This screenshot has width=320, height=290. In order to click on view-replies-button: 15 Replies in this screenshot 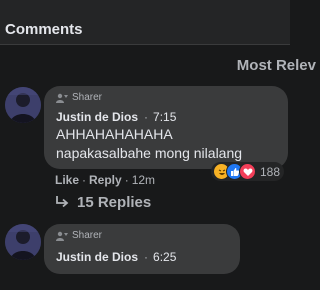, I will do `click(103, 202)`.